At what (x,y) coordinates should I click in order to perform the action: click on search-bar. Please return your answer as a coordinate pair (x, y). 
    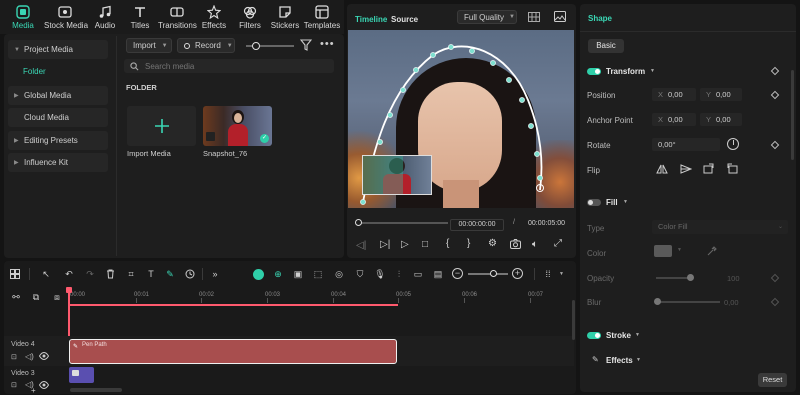
    Looking at the image, I should click on (229, 66).